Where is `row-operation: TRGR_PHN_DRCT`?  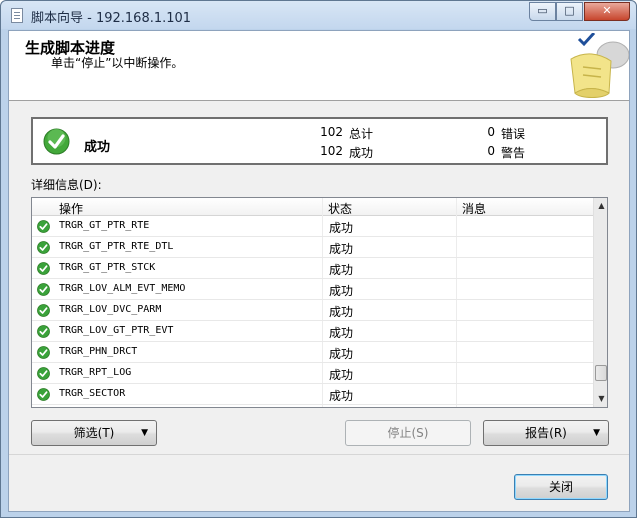 row-operation: TRGR_PHN_DRCT is located at coordinates (98, 351).